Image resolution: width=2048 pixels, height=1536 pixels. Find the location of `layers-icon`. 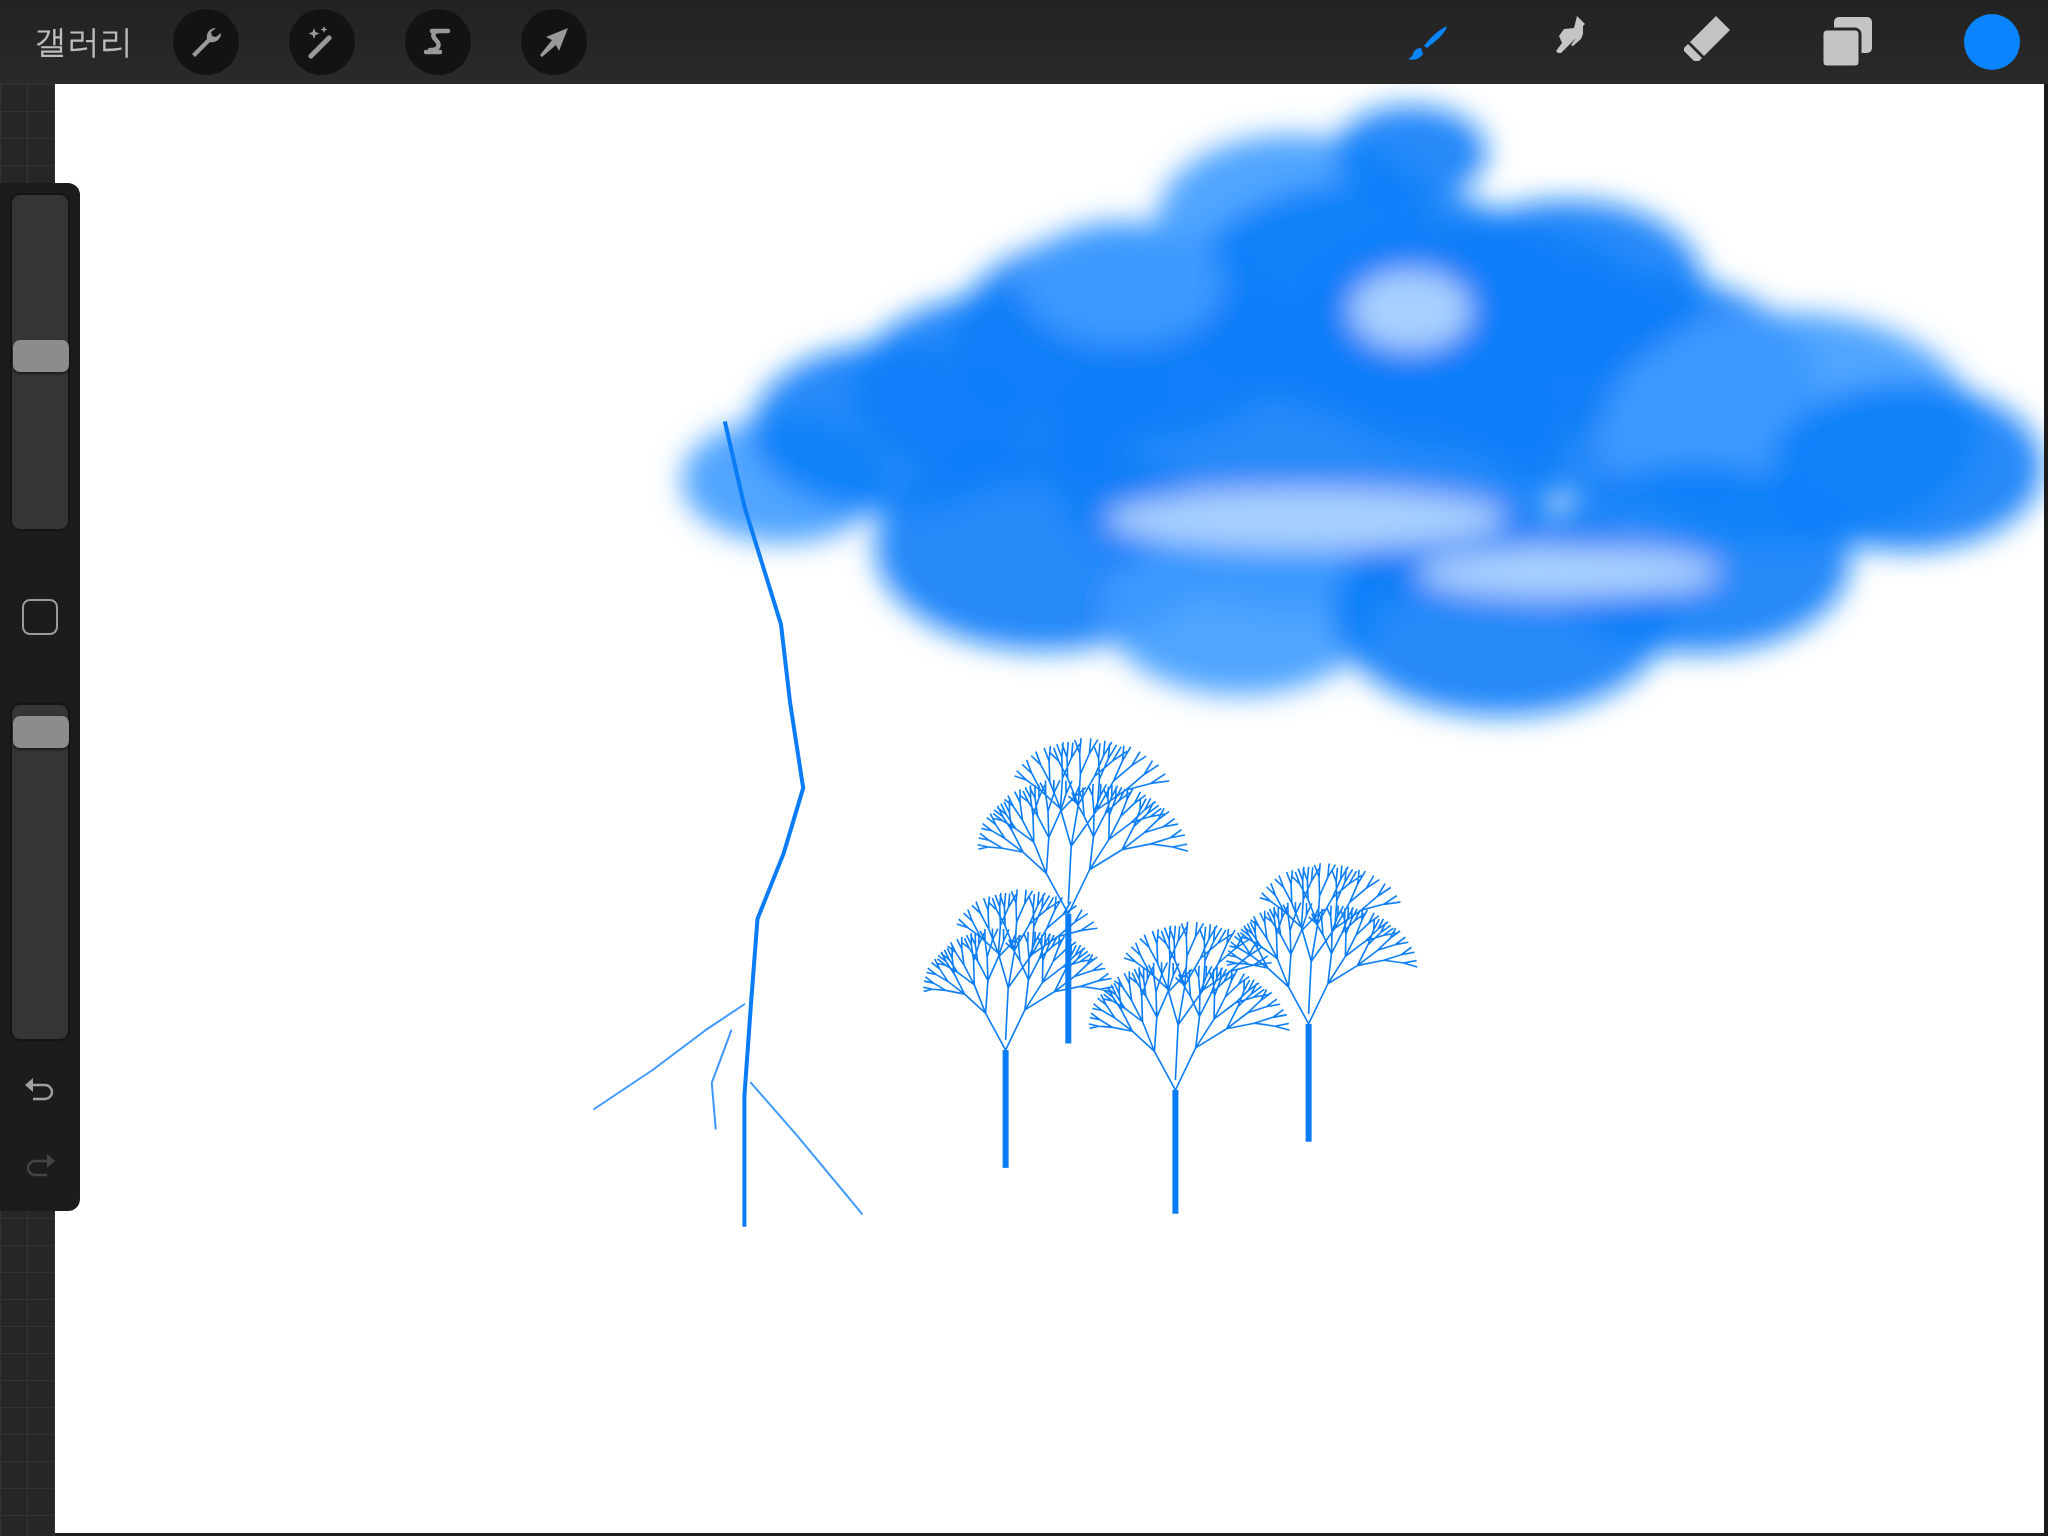

layers-icon is located at coordinates (1847, 42).